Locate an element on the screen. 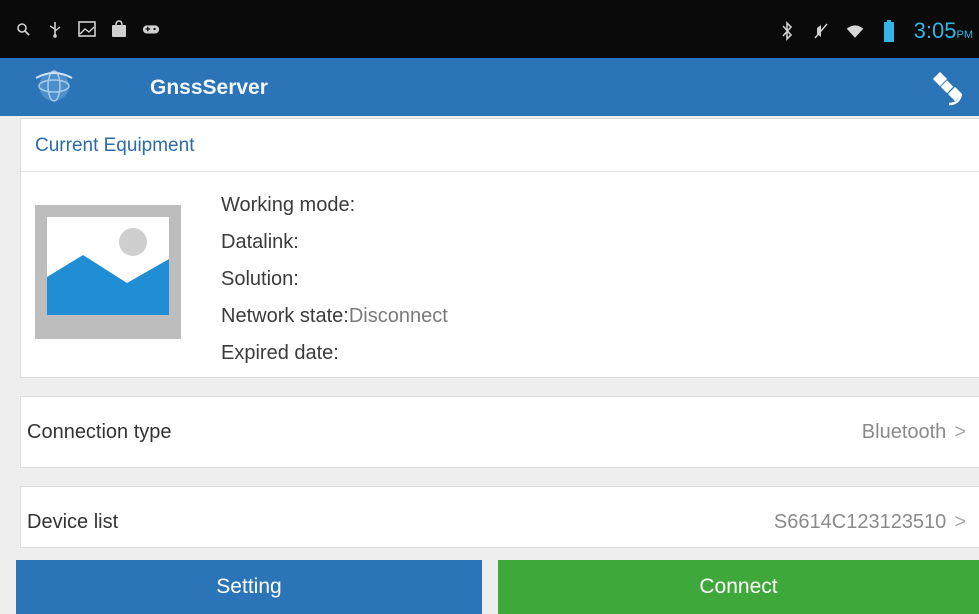 The image size is (979, 614). current-equipment-title: Current Equipment is located at coordinates (115, 145).